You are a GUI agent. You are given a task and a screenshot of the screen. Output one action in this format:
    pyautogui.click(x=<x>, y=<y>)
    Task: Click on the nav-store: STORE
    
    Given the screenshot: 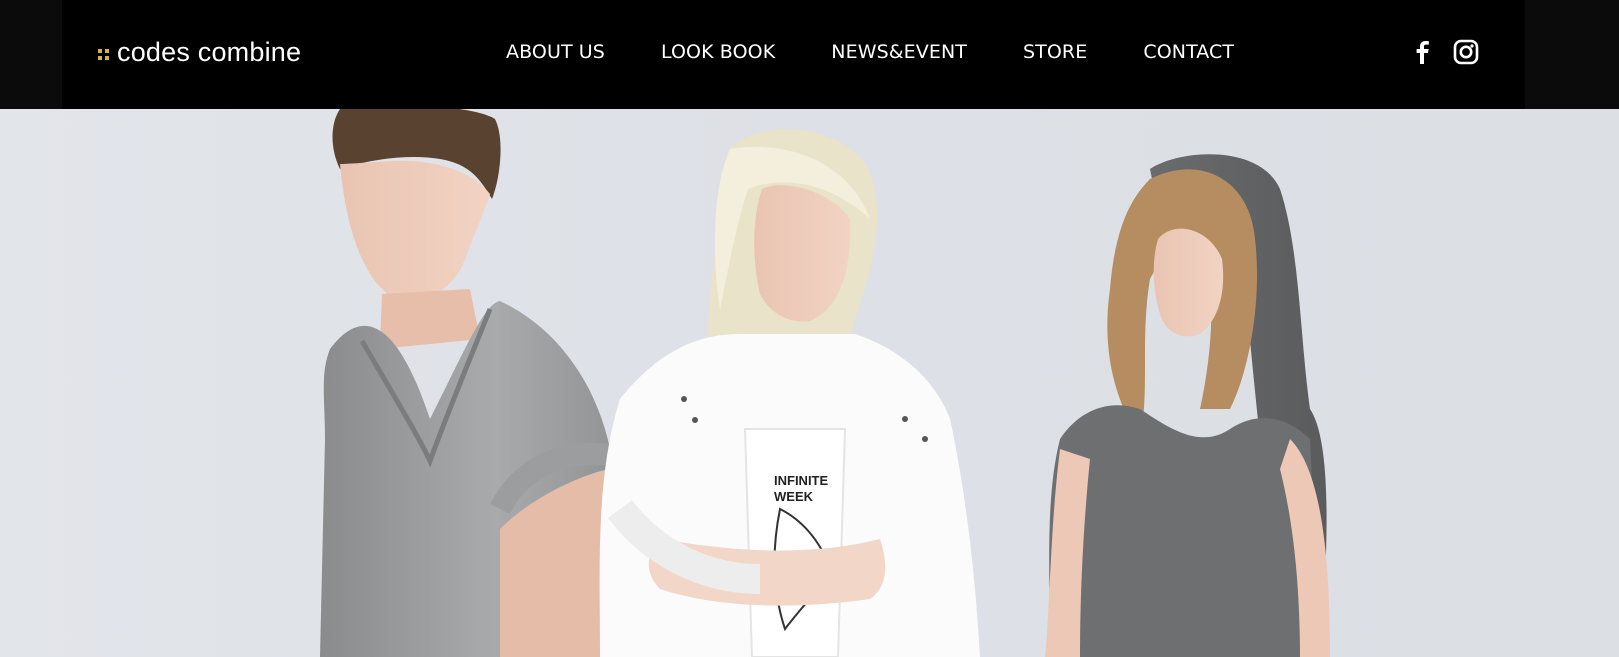 What is the action you would take?
    pyautogui.click(x=1055, y=52)
    